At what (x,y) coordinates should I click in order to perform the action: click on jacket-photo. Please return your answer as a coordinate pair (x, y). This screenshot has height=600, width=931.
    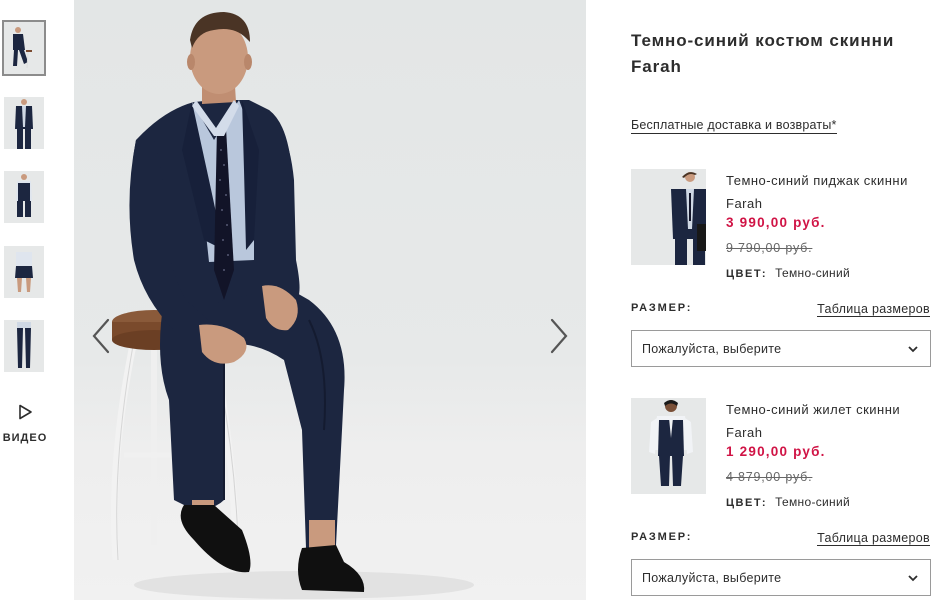
    Looking at the image, I should click on (668, 217).